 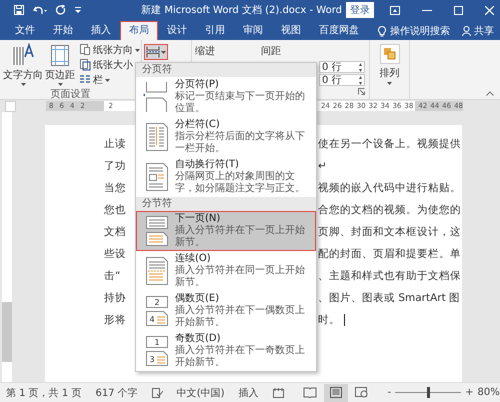 What do you see at coordinates (109, 50) in the screenshot?
I see `ribbon-button: 纸张方向` at bounding box center [109, 50].